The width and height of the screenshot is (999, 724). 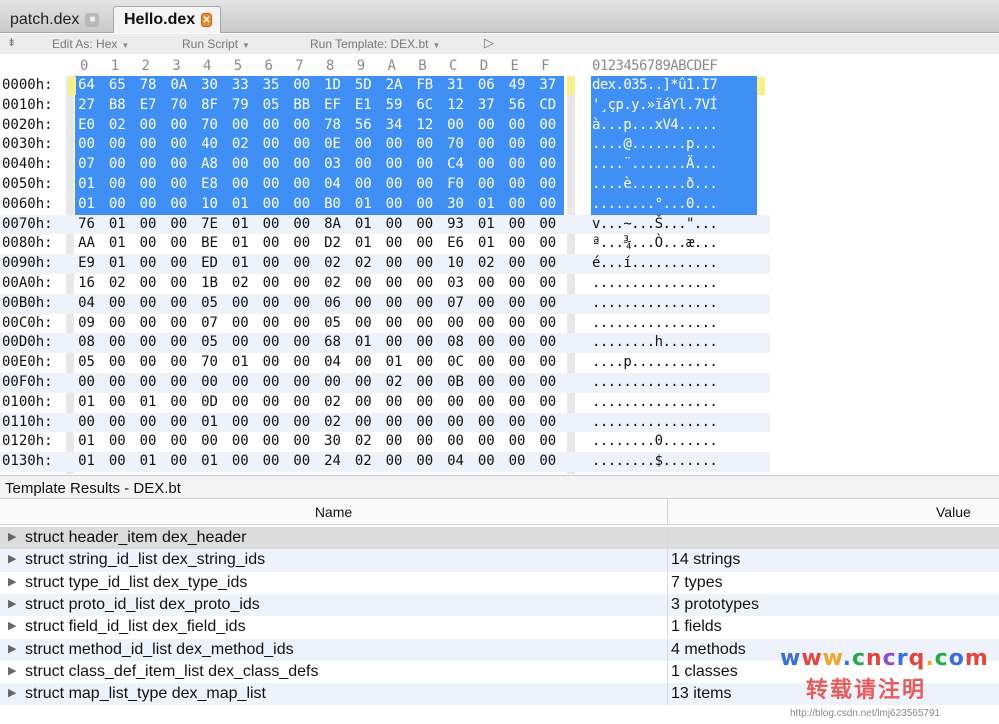 I want to click on hex-byte: 33, so click(x=240, y=85).